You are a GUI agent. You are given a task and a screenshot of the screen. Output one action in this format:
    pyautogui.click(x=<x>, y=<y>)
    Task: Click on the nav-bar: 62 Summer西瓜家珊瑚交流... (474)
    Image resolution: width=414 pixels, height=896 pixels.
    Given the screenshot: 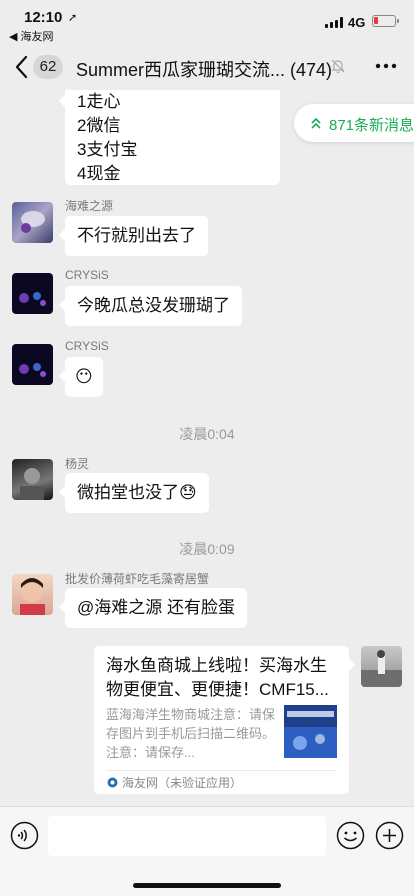 What is the action you would take?
    pyautogui.click(x=207, y=67)
    